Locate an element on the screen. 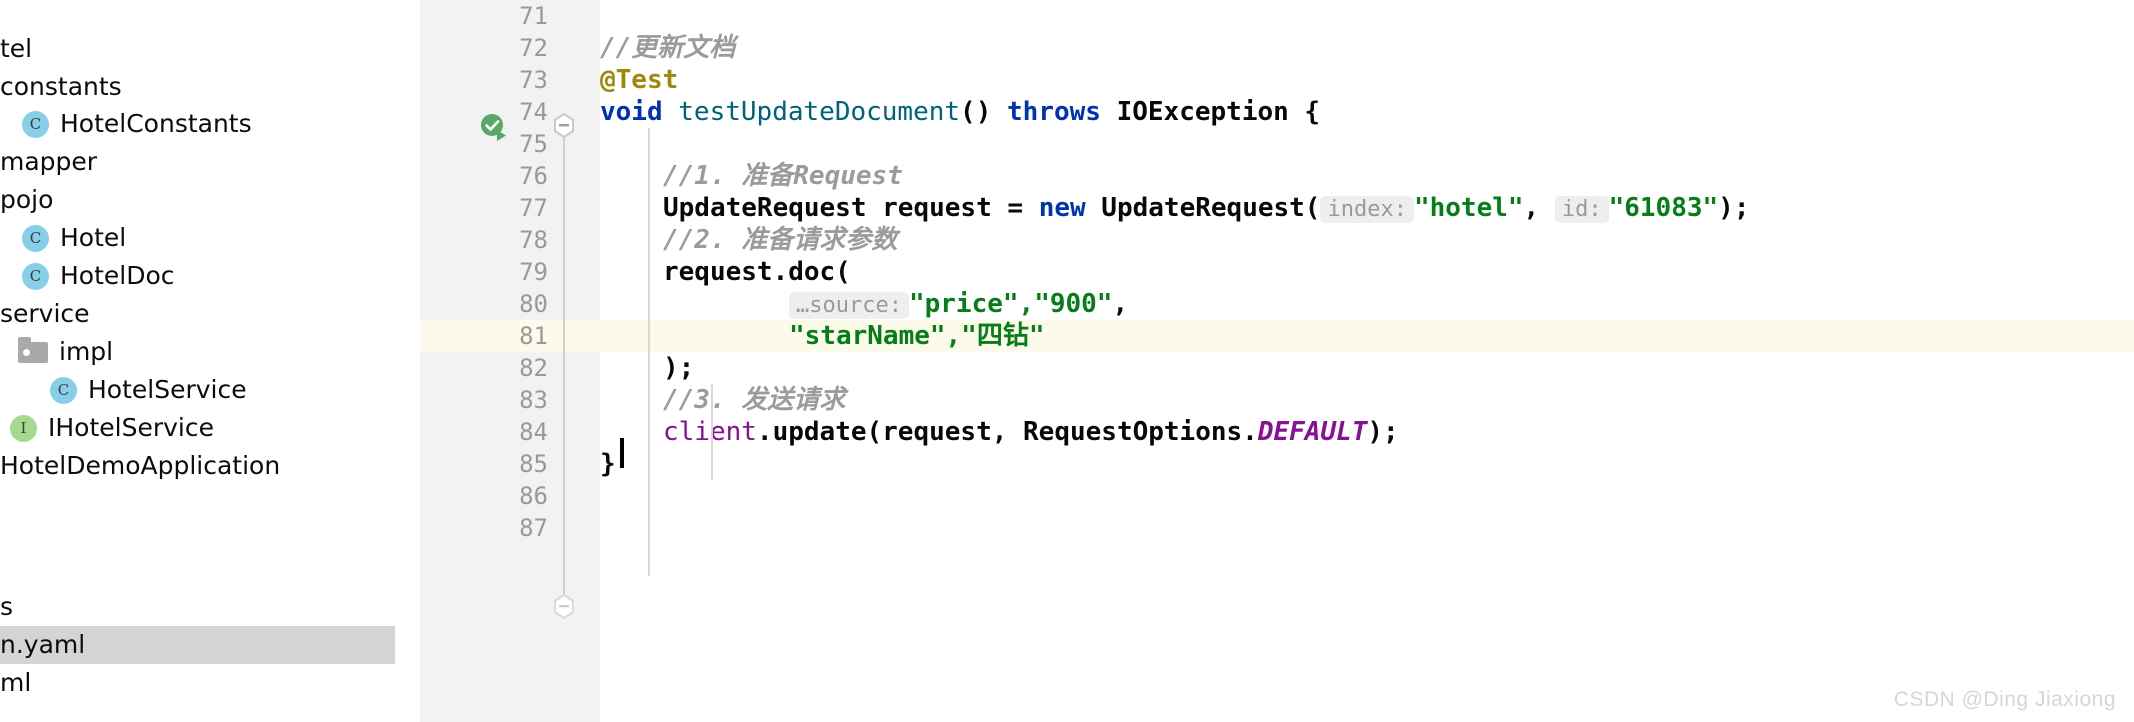  tree-item-label: n.yaml is located at coordinates (43, 644).